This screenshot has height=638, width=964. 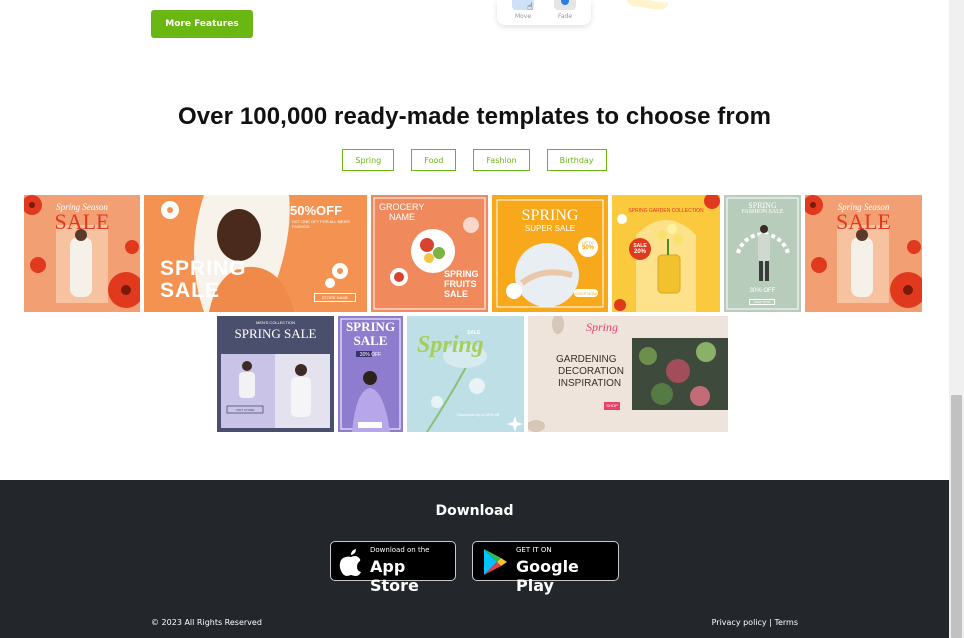 I want to click on template-tile-spring-super-sale: SPRING SUPER SALE UP TO 50% SHOP NOW, so click(x=550, y=253).